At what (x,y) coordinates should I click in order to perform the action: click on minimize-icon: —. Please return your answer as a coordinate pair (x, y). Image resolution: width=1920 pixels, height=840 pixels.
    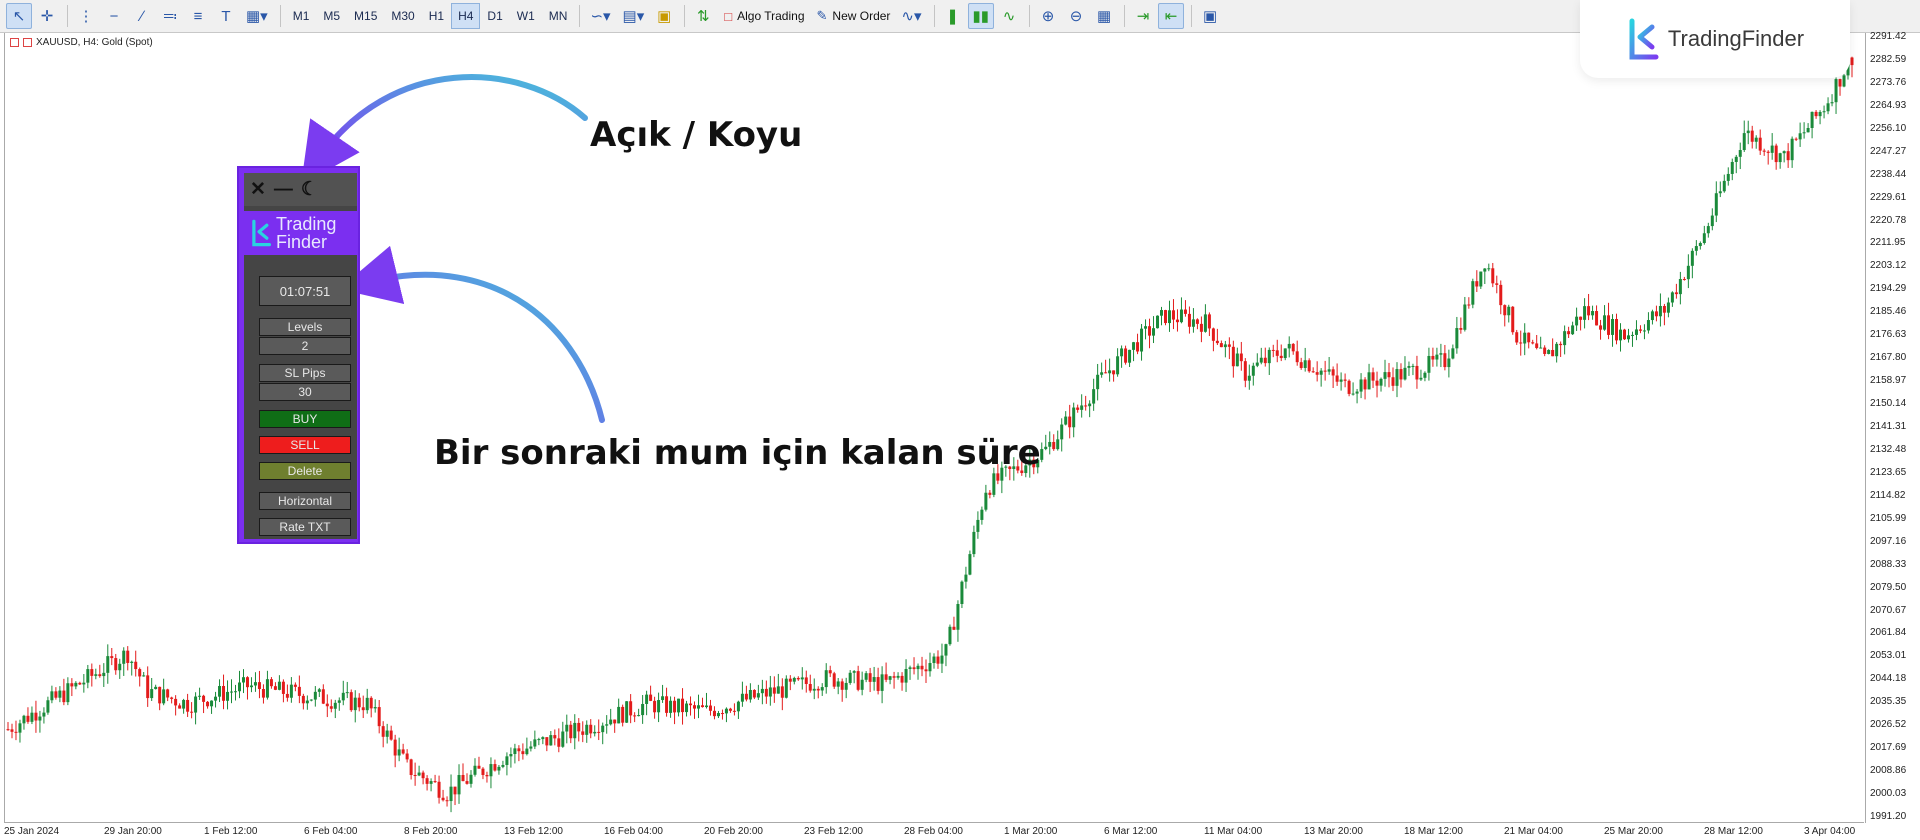
    Looking at the image, I should click on (283, 190).